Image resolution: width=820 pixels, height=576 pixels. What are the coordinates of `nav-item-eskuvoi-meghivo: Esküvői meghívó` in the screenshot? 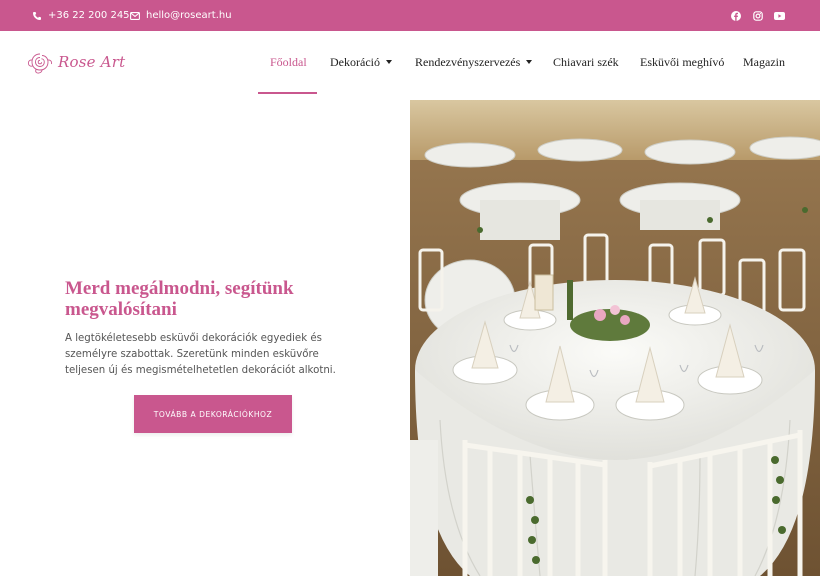 It's located at (682, 62).